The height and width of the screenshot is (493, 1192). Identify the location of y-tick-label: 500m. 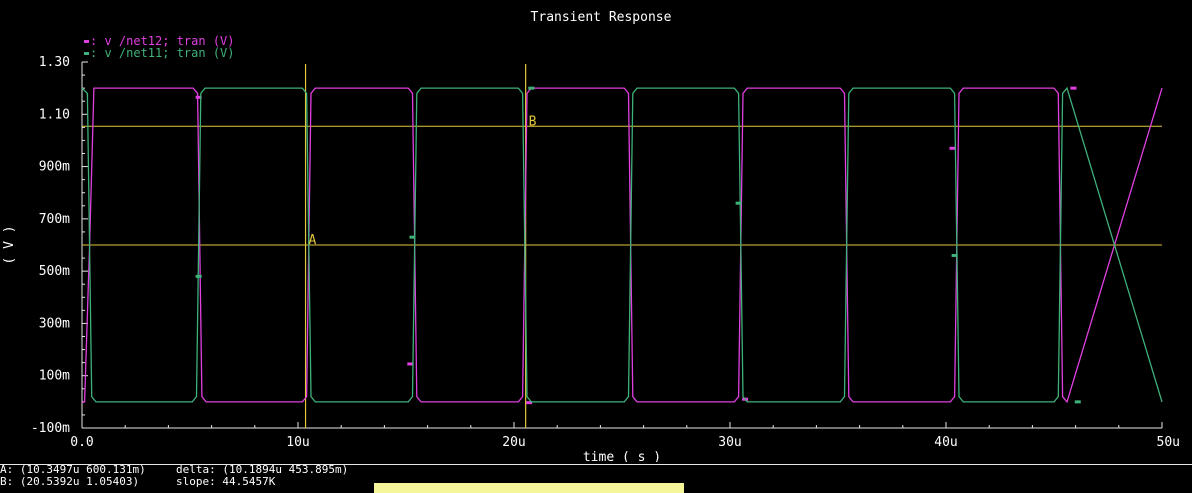
(54, 271).